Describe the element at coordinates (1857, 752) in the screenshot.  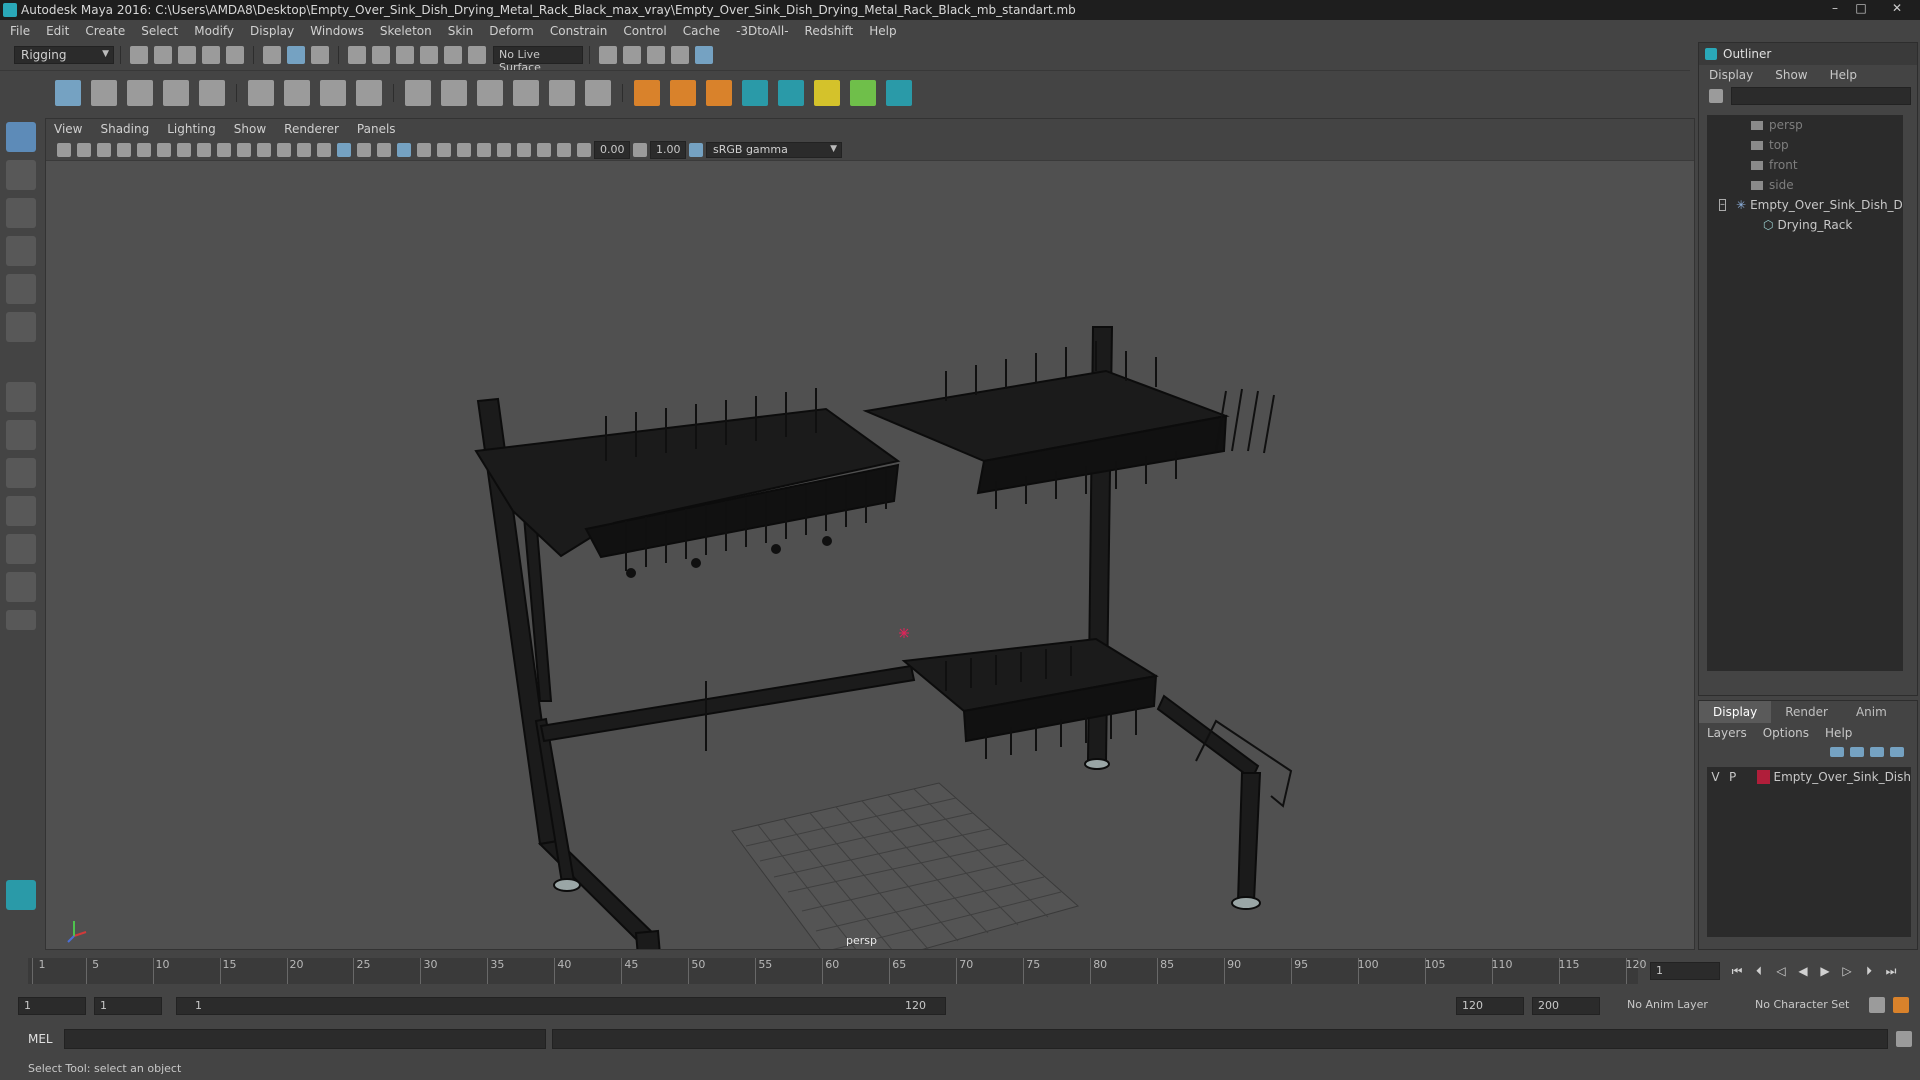
I see `move-layer-down-icon` at that location.